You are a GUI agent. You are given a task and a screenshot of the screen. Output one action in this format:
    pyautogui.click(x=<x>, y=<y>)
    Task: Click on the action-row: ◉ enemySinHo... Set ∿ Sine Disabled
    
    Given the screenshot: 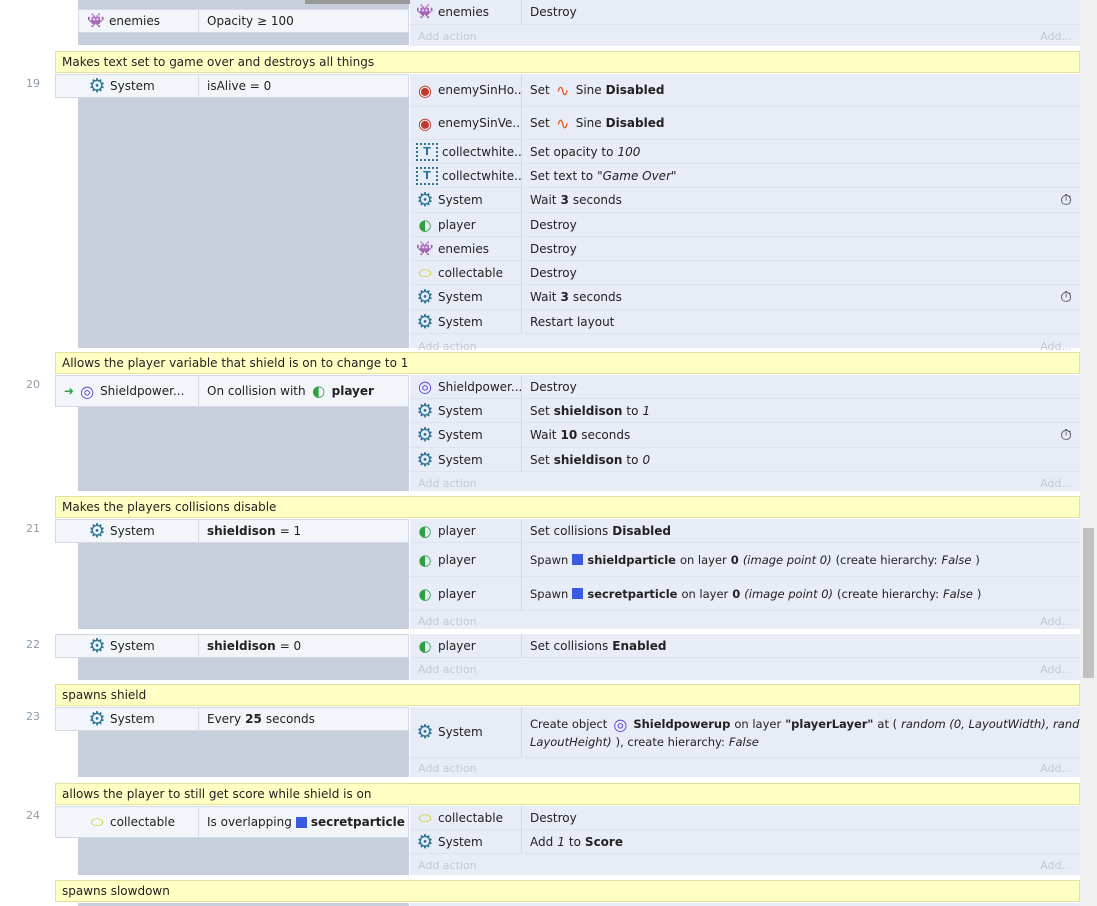 What is the action you would take?
    pyautogui.click(x=745, y=90)
    